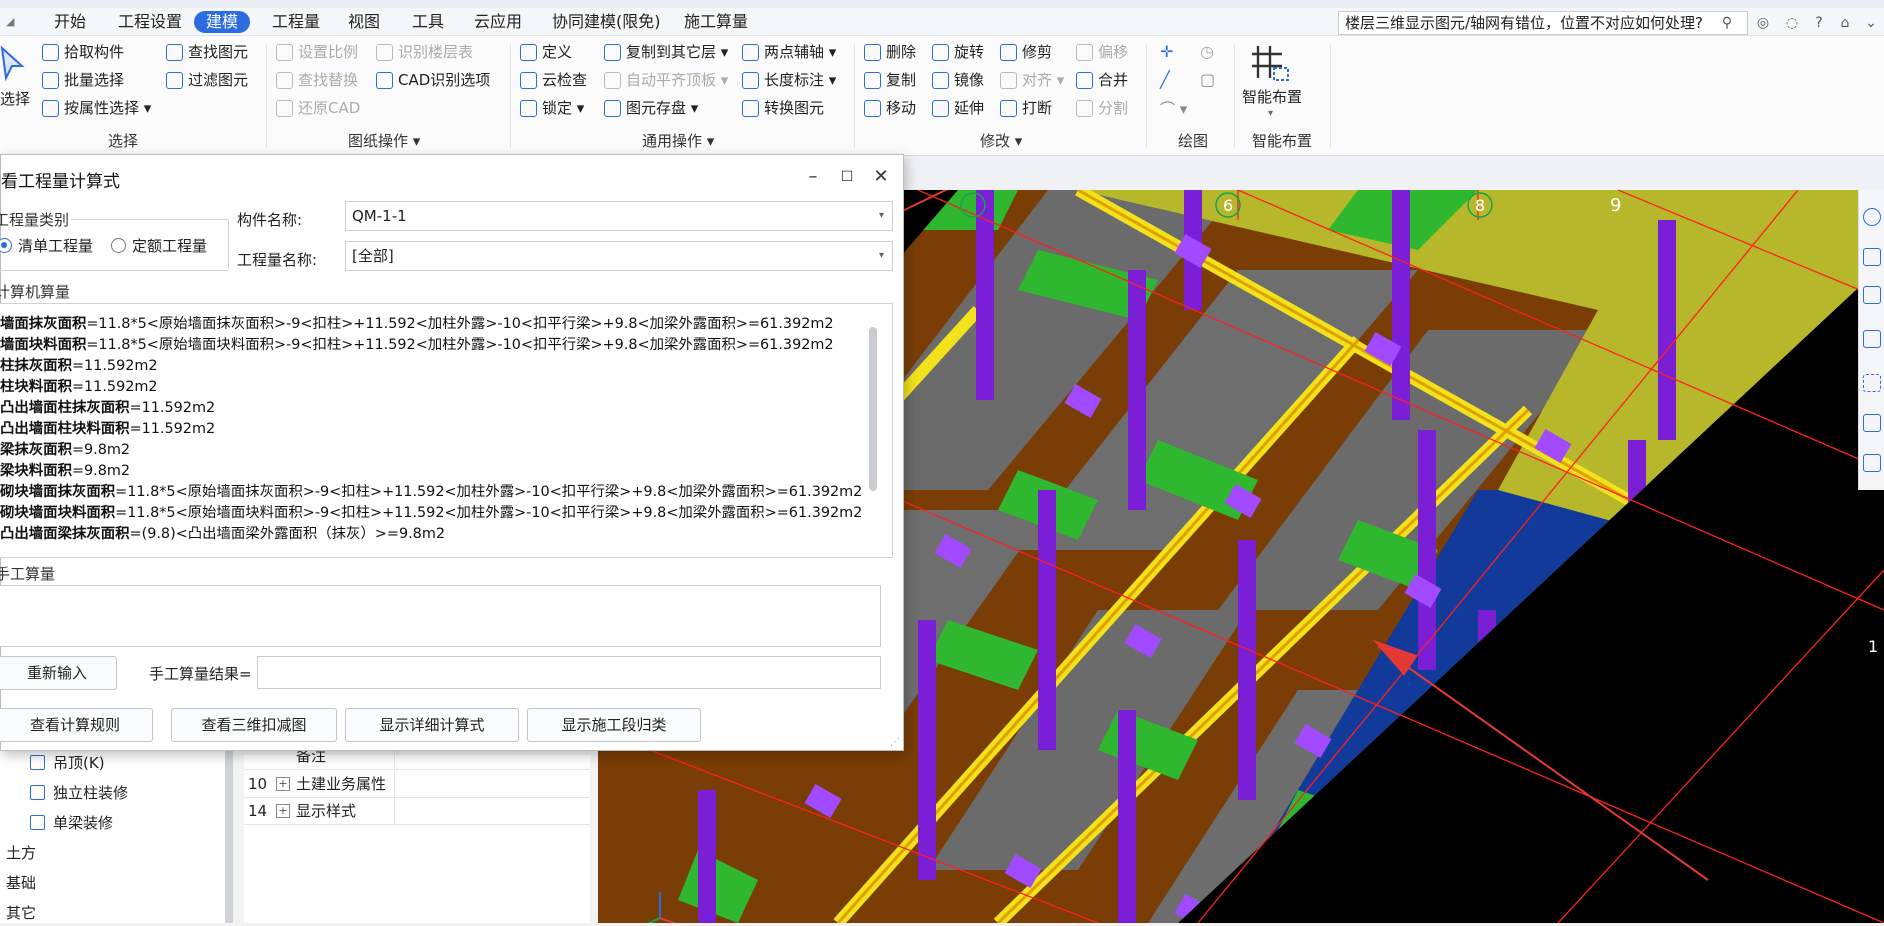 The image size is (1884, 926). What do you see at coordinates (417, 784) in the screenshot?
I see `prop-row: 10 + 土建业务属性` at bounding box center [417, 784].